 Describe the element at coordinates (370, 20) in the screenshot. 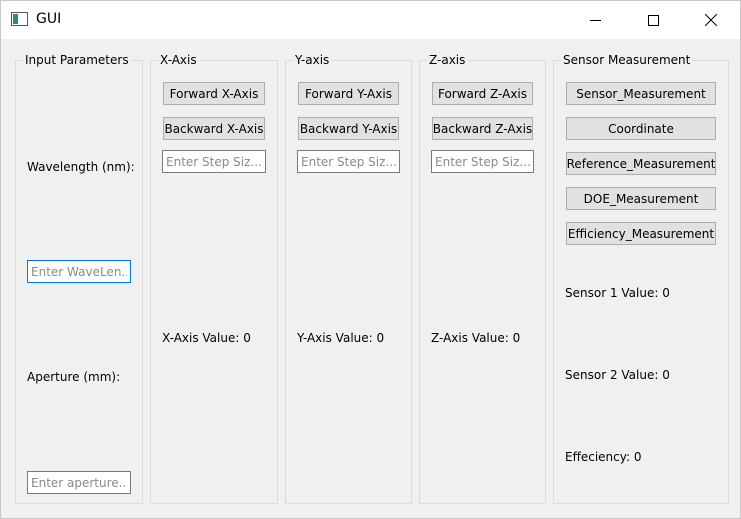

I see `title-bar: GUI` at that location.